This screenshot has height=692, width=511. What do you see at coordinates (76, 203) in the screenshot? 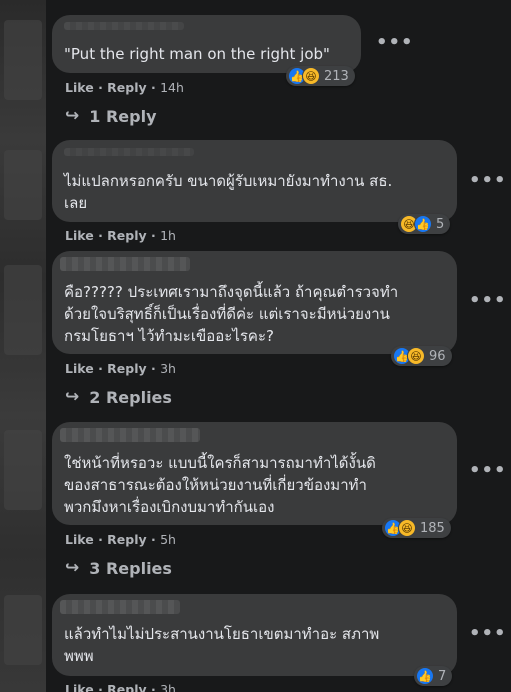
I see `comment-text: เลย` at bounding box center [76, 203].